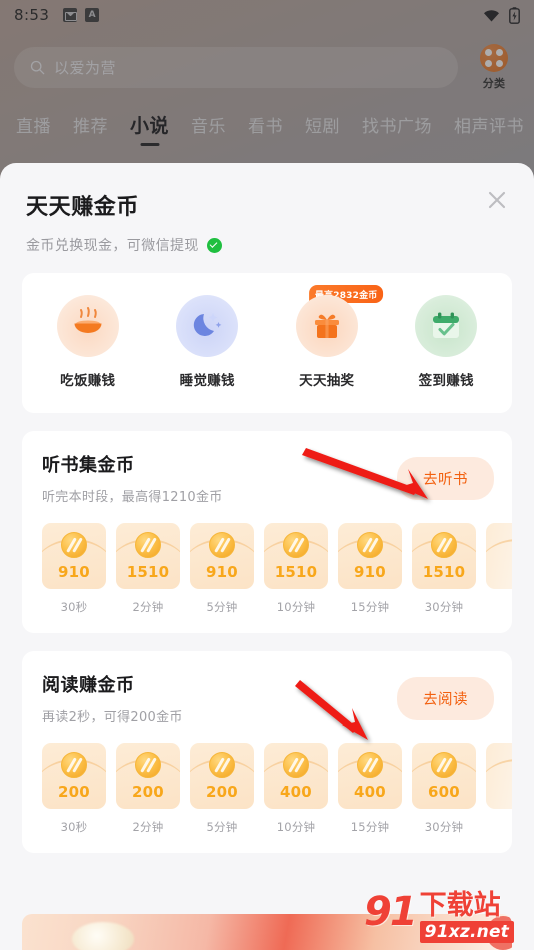 The width and height of the screenshot is (534, 950). I want to click on task-eat-label: 吃饭赚钱, so click(88, 381).